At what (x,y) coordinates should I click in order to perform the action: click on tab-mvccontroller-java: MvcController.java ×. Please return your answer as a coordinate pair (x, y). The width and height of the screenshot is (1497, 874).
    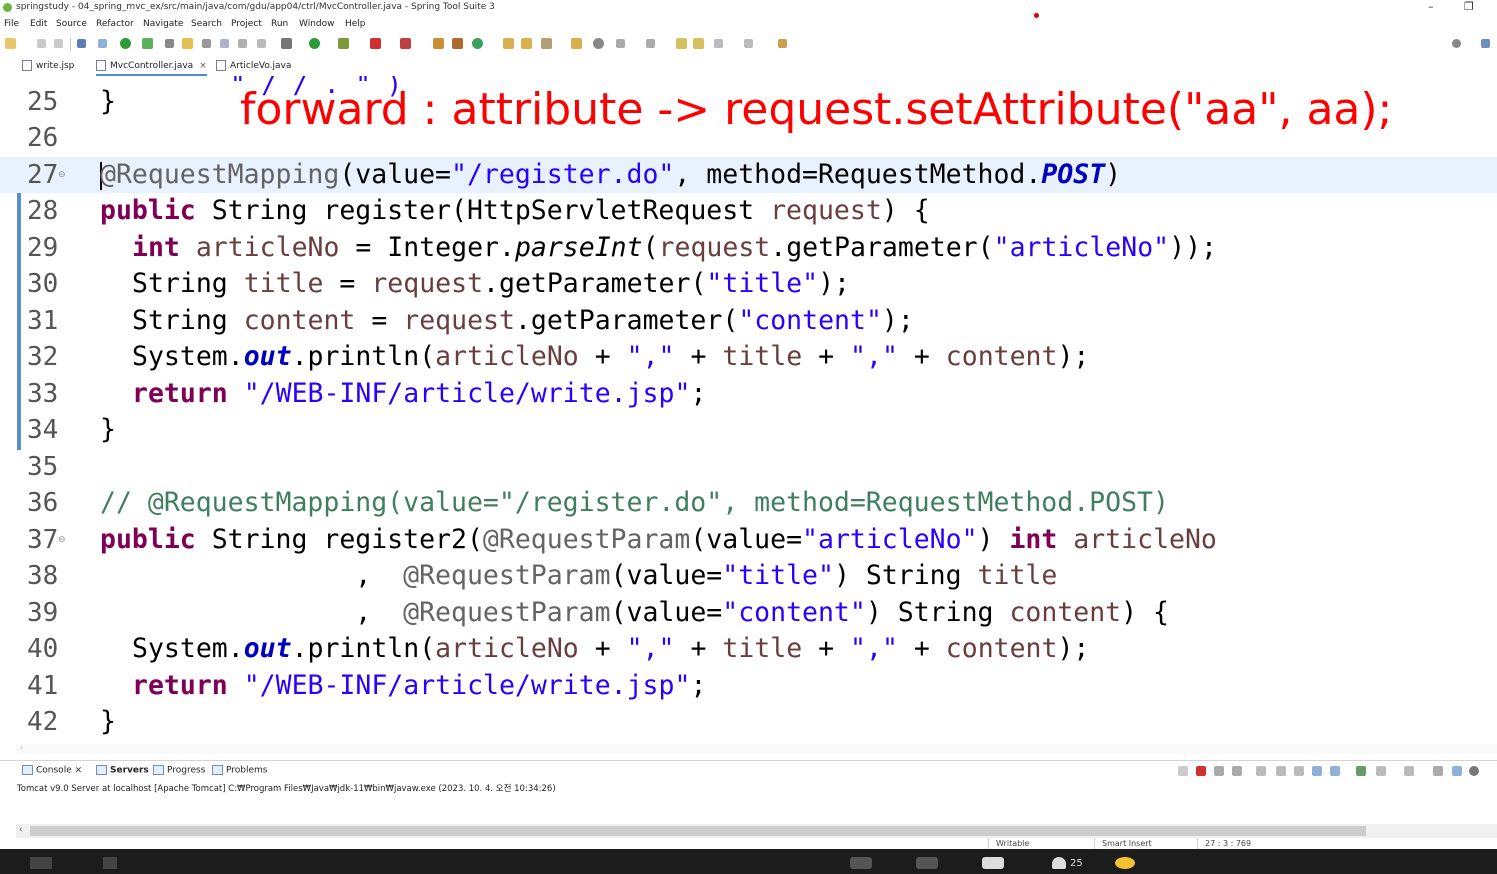
    Looking at the image, I should click on (151, 67).